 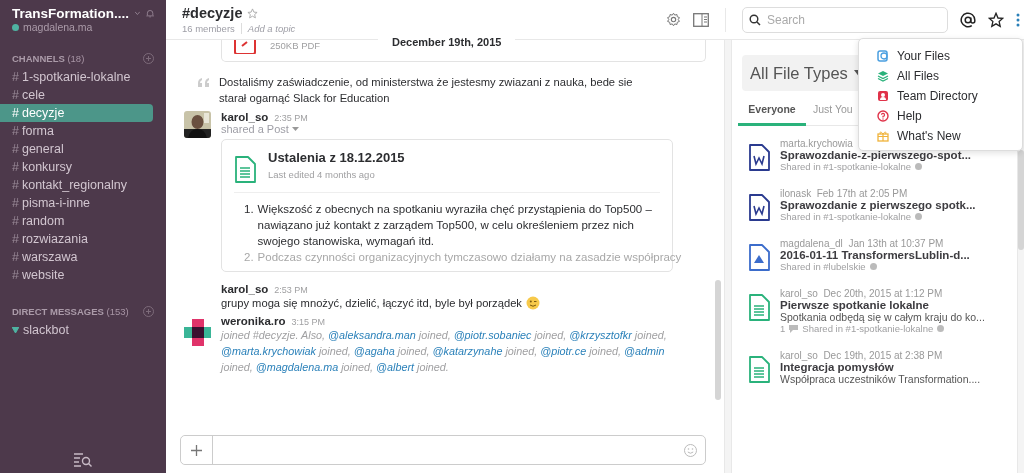 What do you see at coordinates (883, 56) in the screenshot?
I see `file-stack-icon` at bounding box center [883, 56].